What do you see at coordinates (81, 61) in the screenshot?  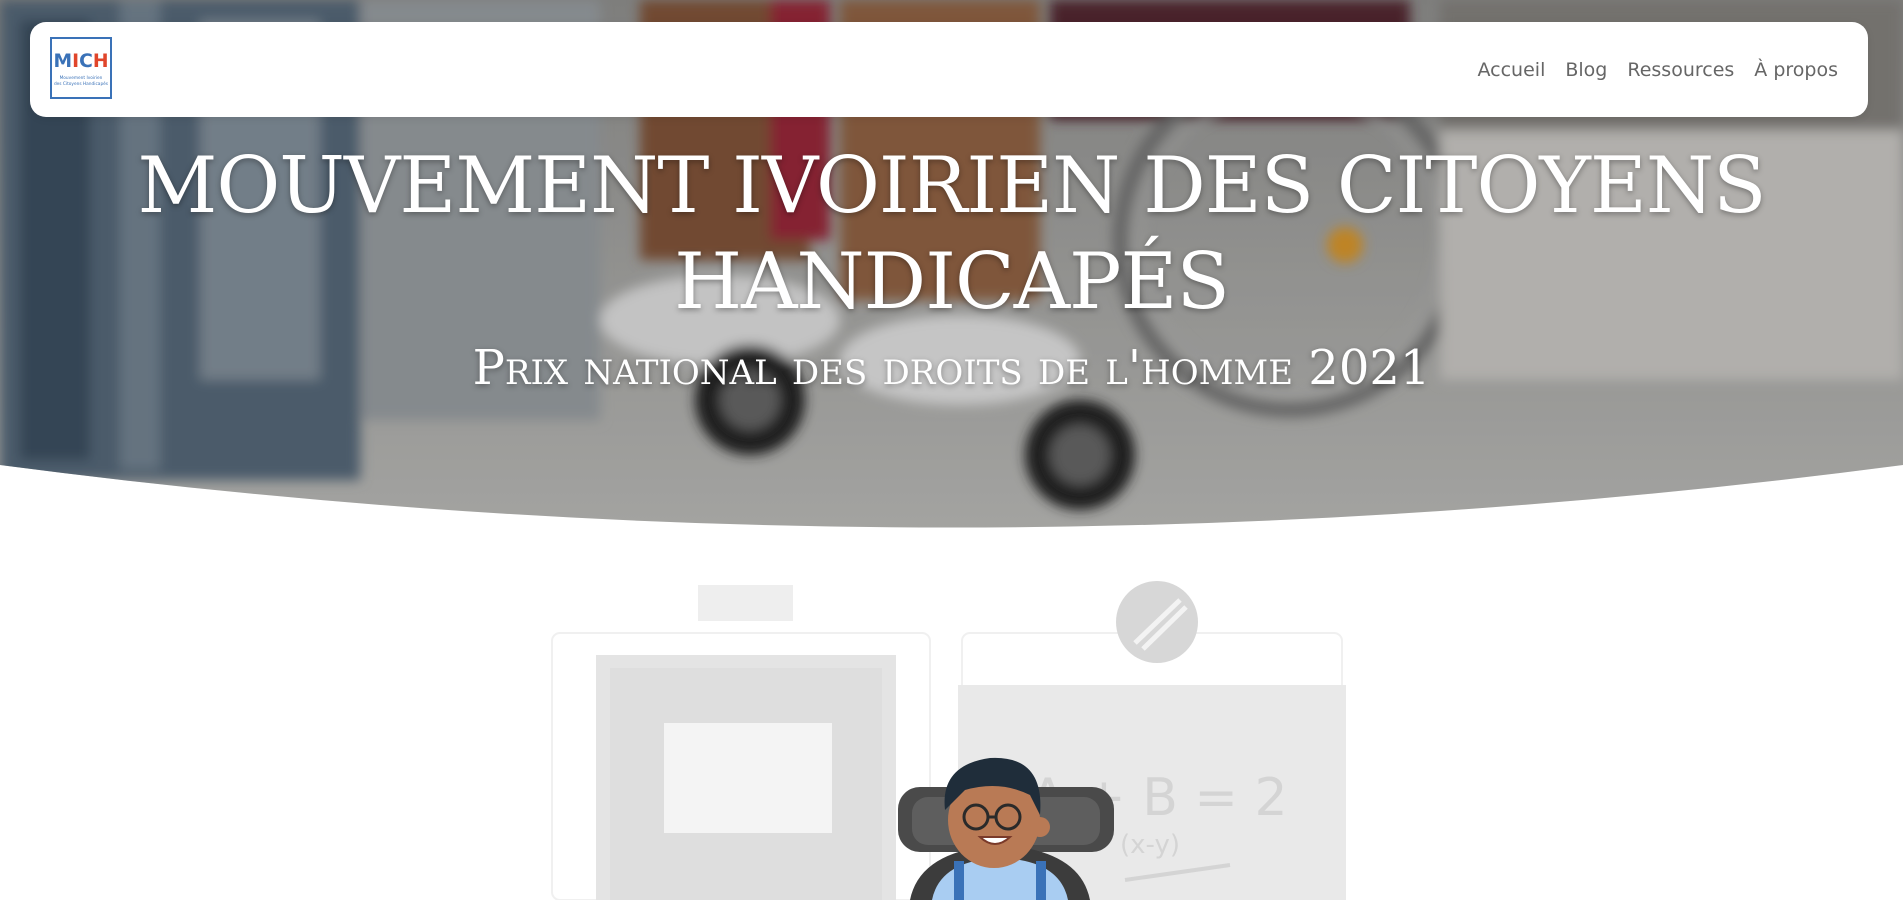 I see `svg-text: MICH` at bounding box center [81, 61].